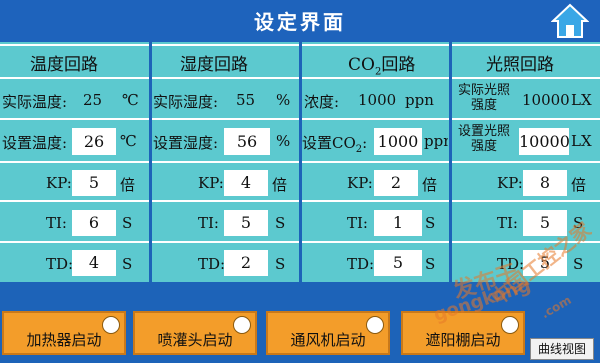  Describe the element at coordinates (128, 141) in the screenshot. I see `set-temperature-unit: ℃` at that location.